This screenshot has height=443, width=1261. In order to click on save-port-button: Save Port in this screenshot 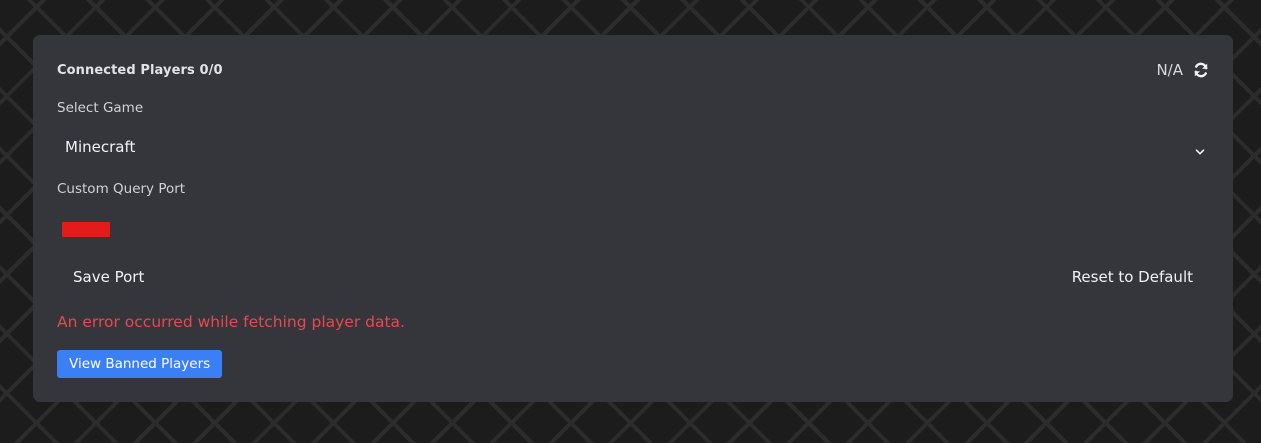, I will do `click(108, 277)`.